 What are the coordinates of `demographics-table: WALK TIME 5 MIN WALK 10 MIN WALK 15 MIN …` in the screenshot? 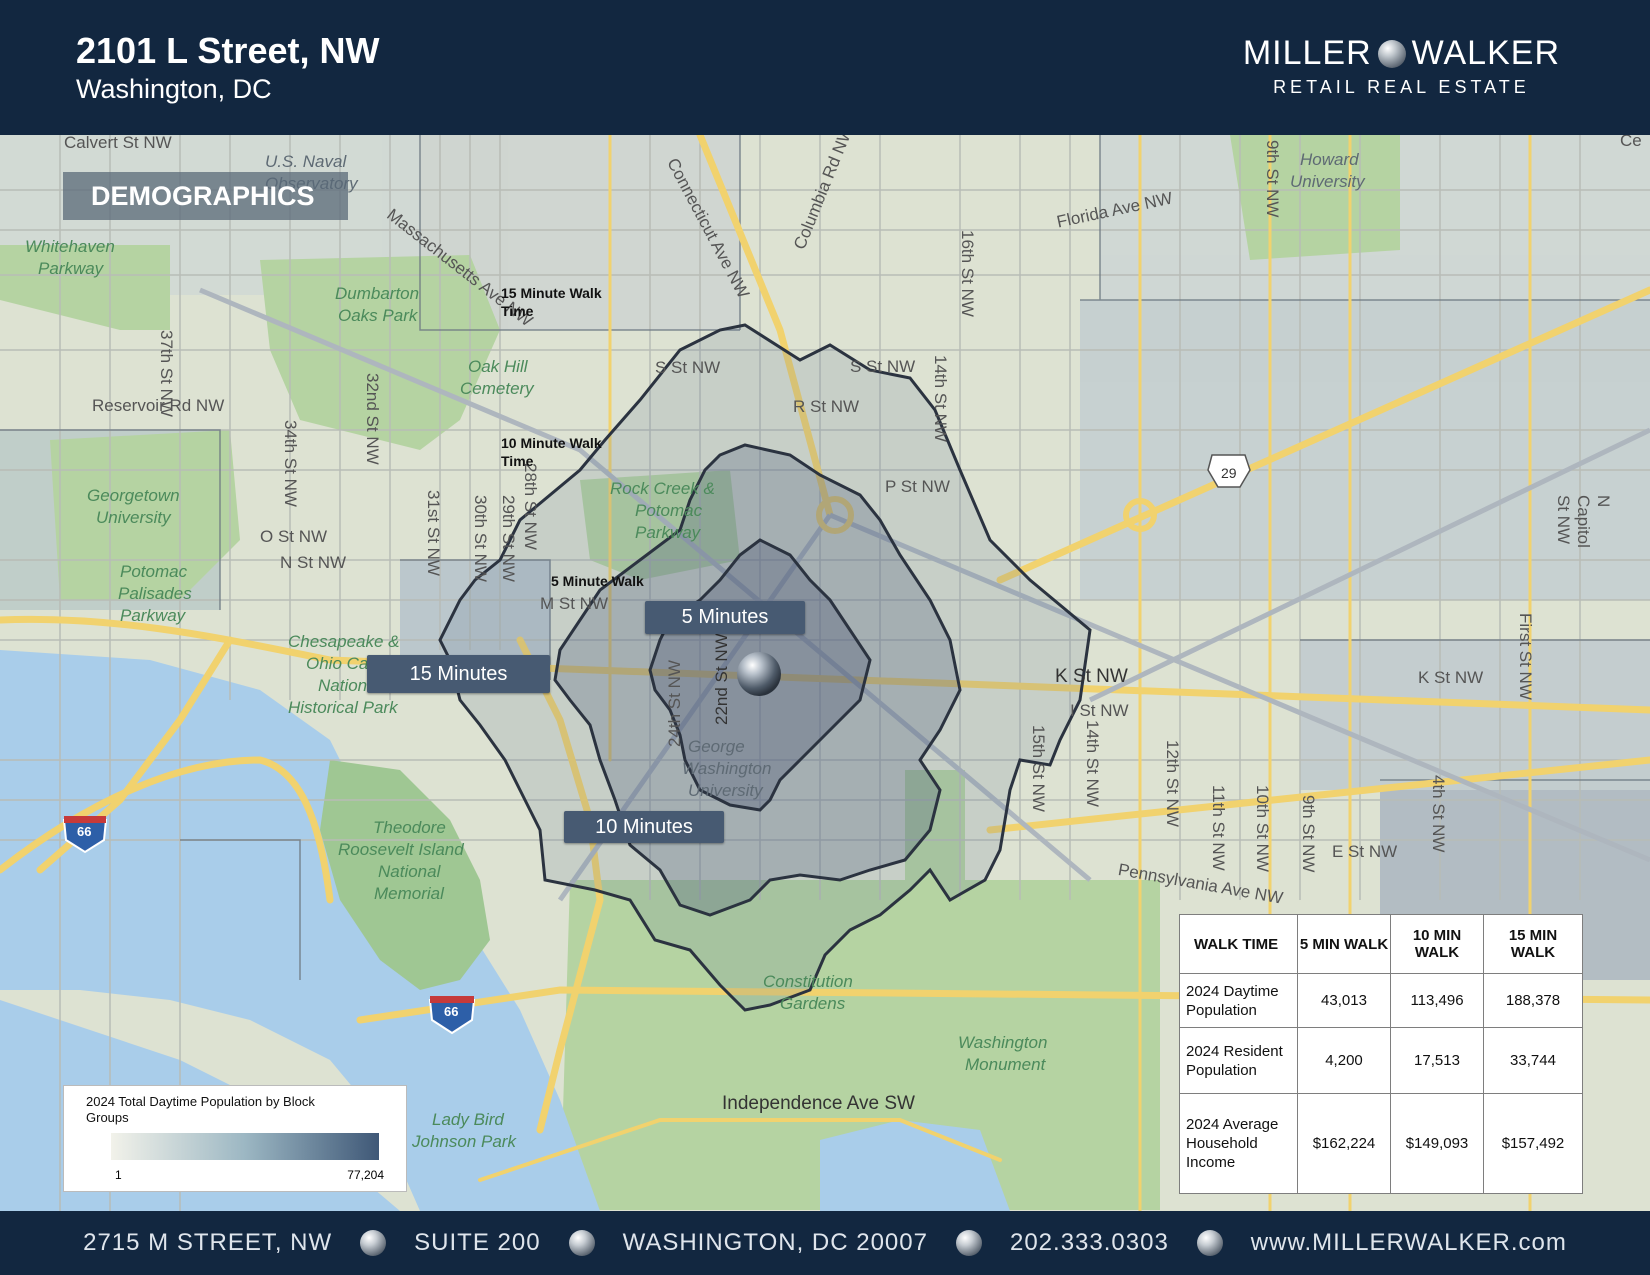 It's located at (1381, 1054).